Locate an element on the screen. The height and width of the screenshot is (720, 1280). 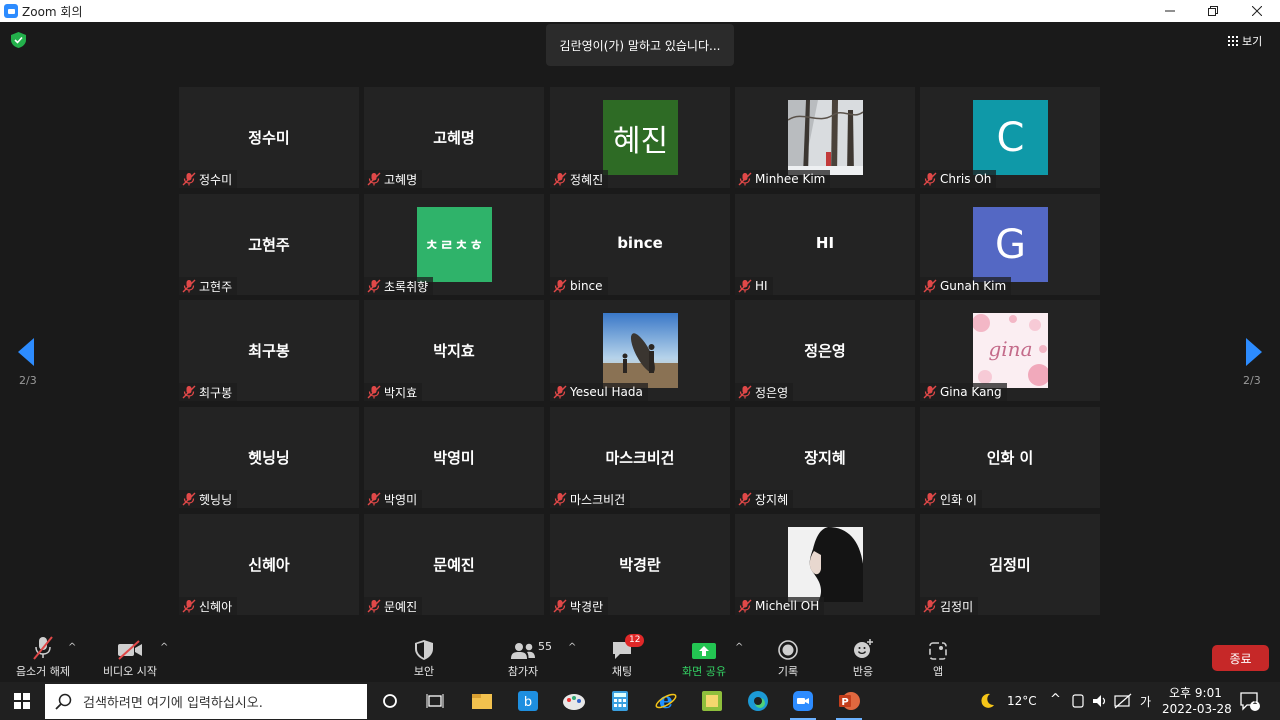
profile-photo is located at coordinates (825, 137).